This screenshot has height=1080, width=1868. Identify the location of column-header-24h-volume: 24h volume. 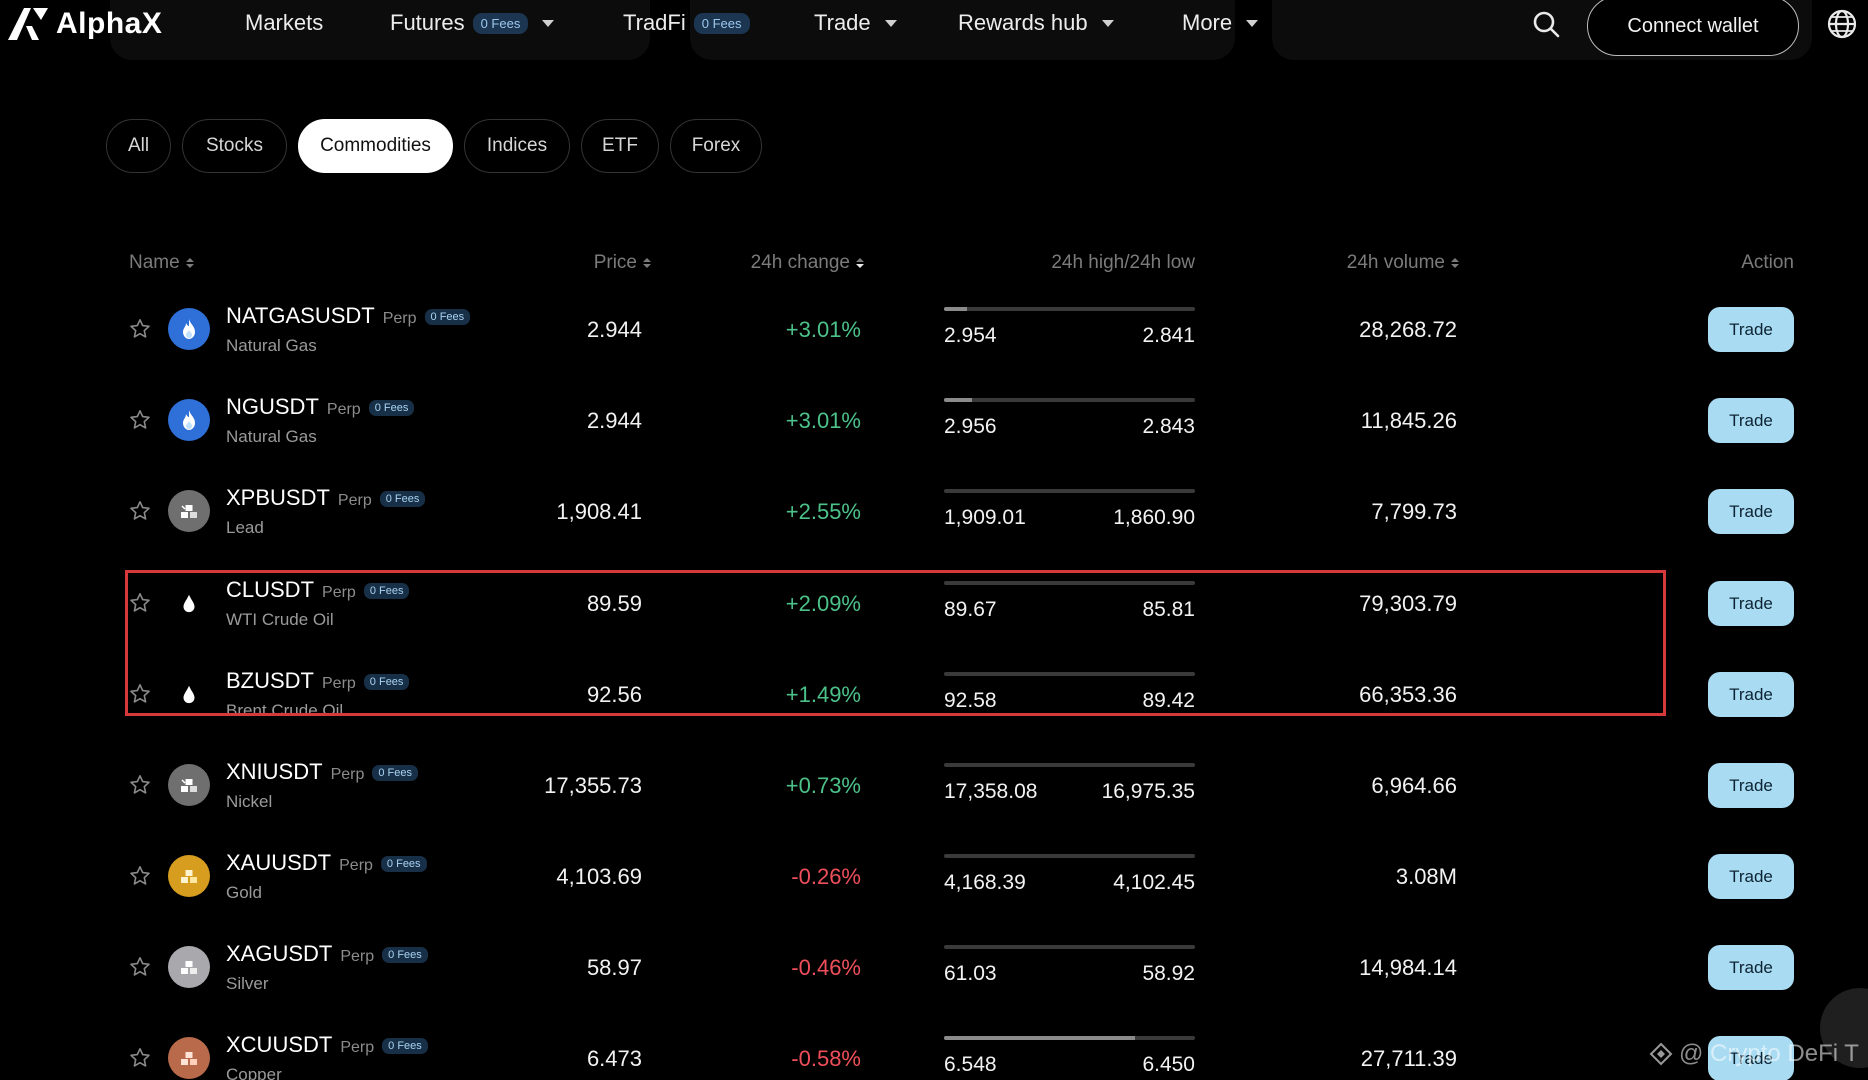
(1403, 263).